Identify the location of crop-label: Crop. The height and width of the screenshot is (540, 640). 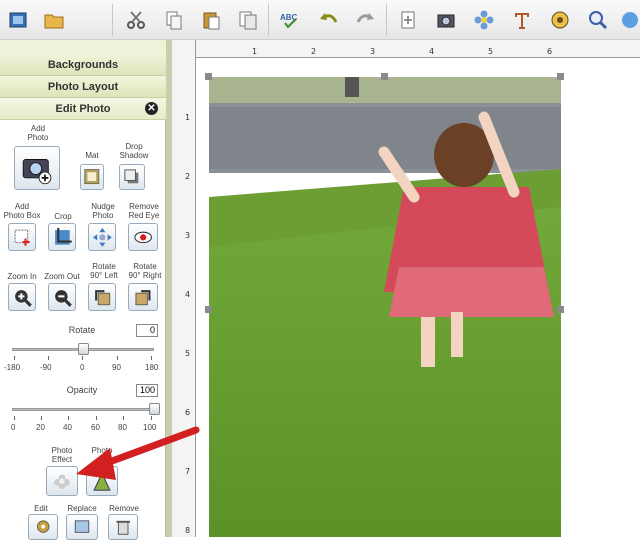
(63, 216).